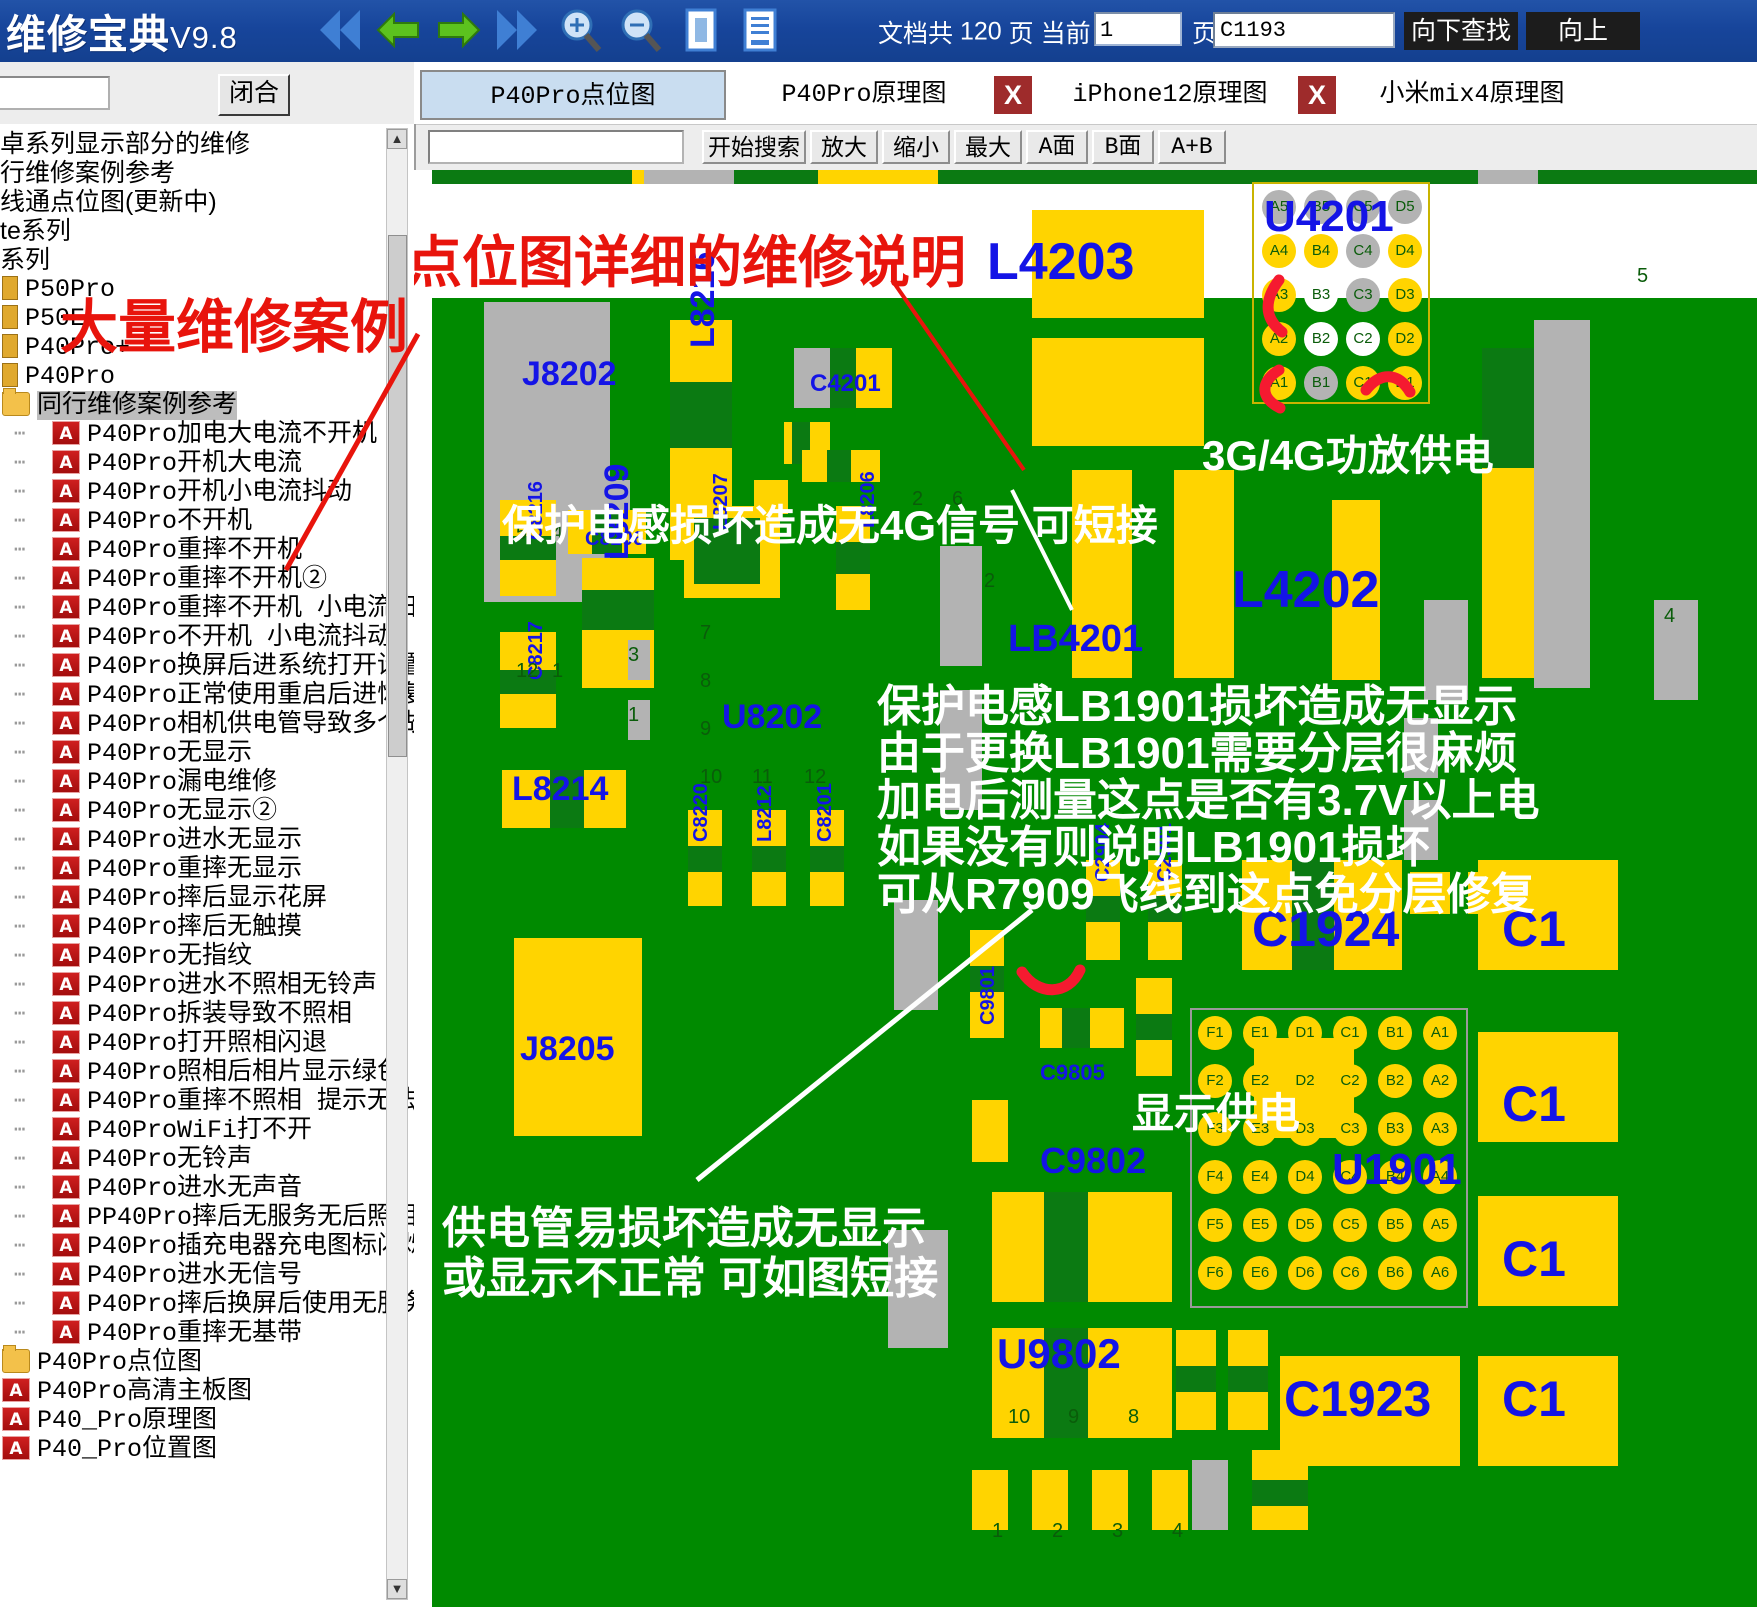  What do you see at coordinates (200, 1391) in the screenshot?
I see `tree-item-document: P40Pro高清主板图` at bounding box center [200, 1391].